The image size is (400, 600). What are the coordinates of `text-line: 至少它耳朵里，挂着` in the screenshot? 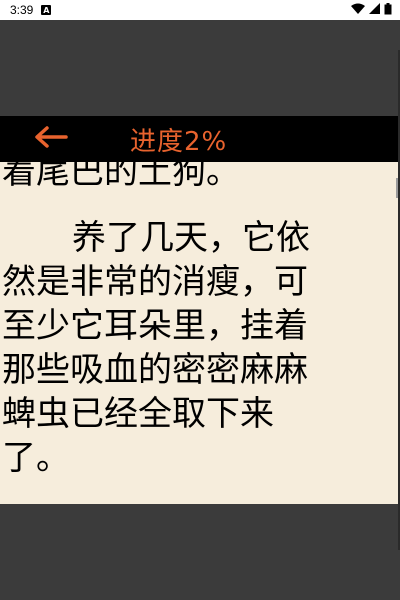 It's located at (155, 326).